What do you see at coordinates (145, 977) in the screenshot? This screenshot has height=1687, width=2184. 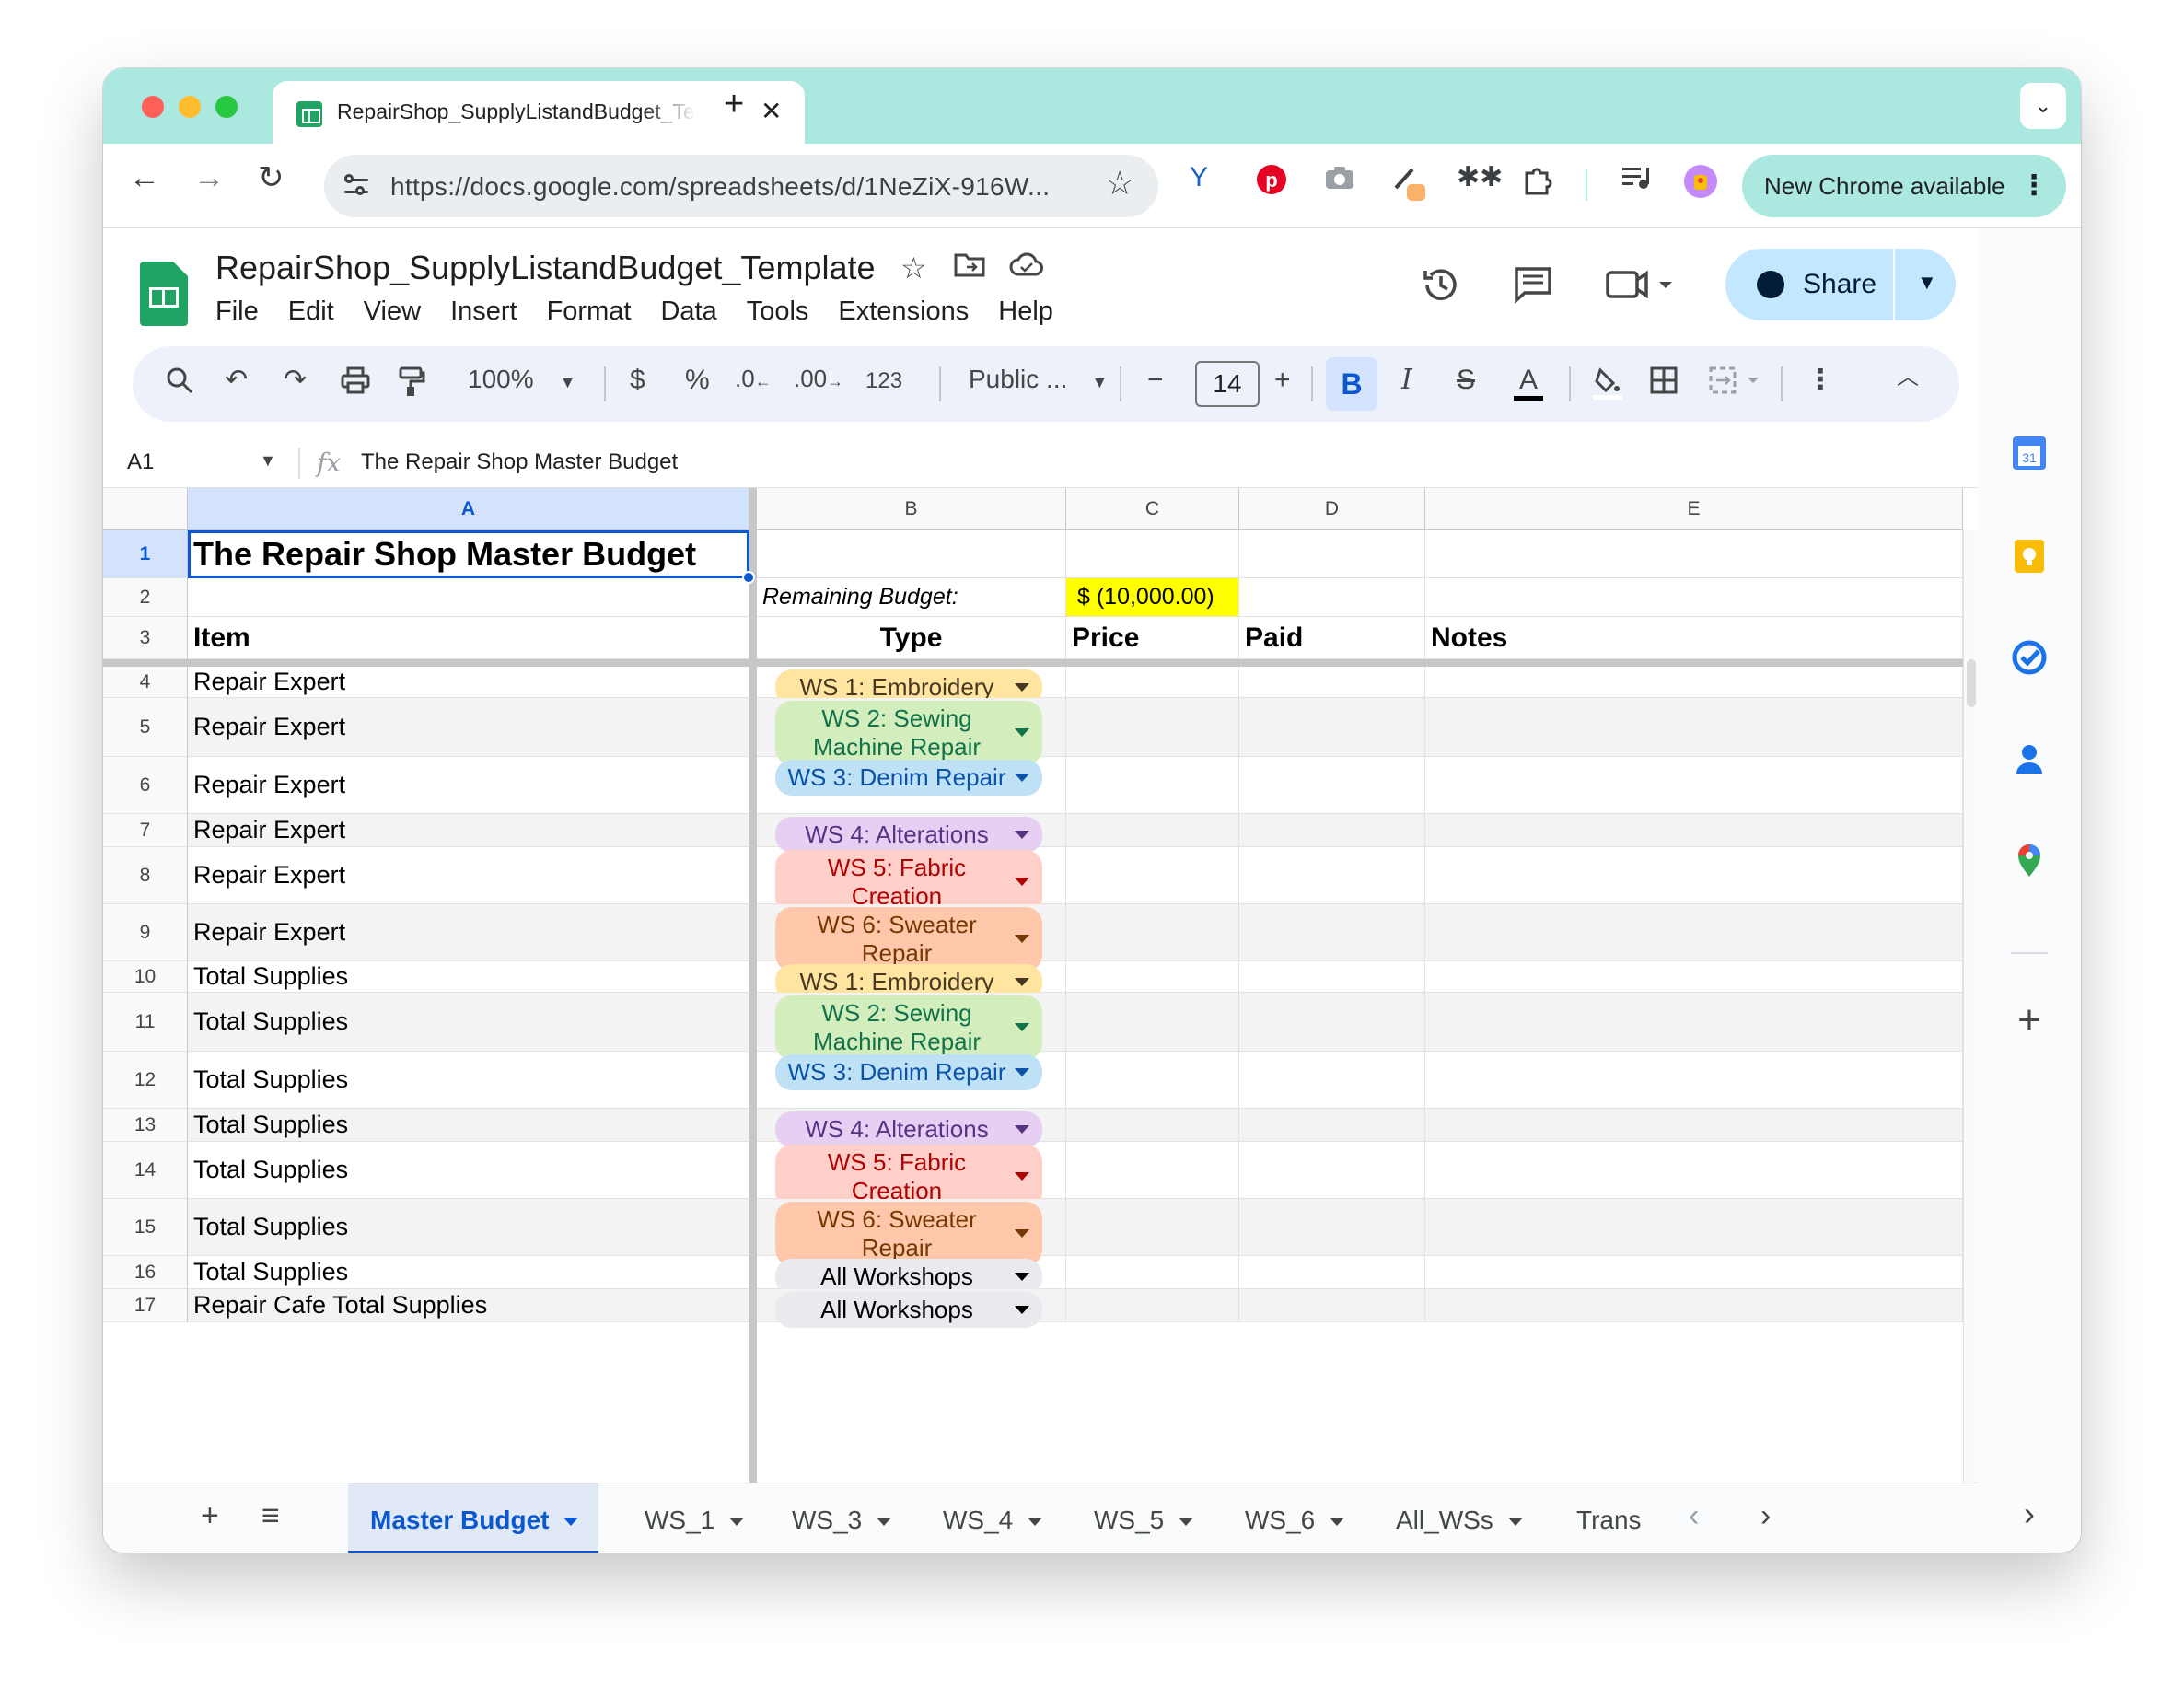 I see `row-header: 10` at bounding box center [145, 977].